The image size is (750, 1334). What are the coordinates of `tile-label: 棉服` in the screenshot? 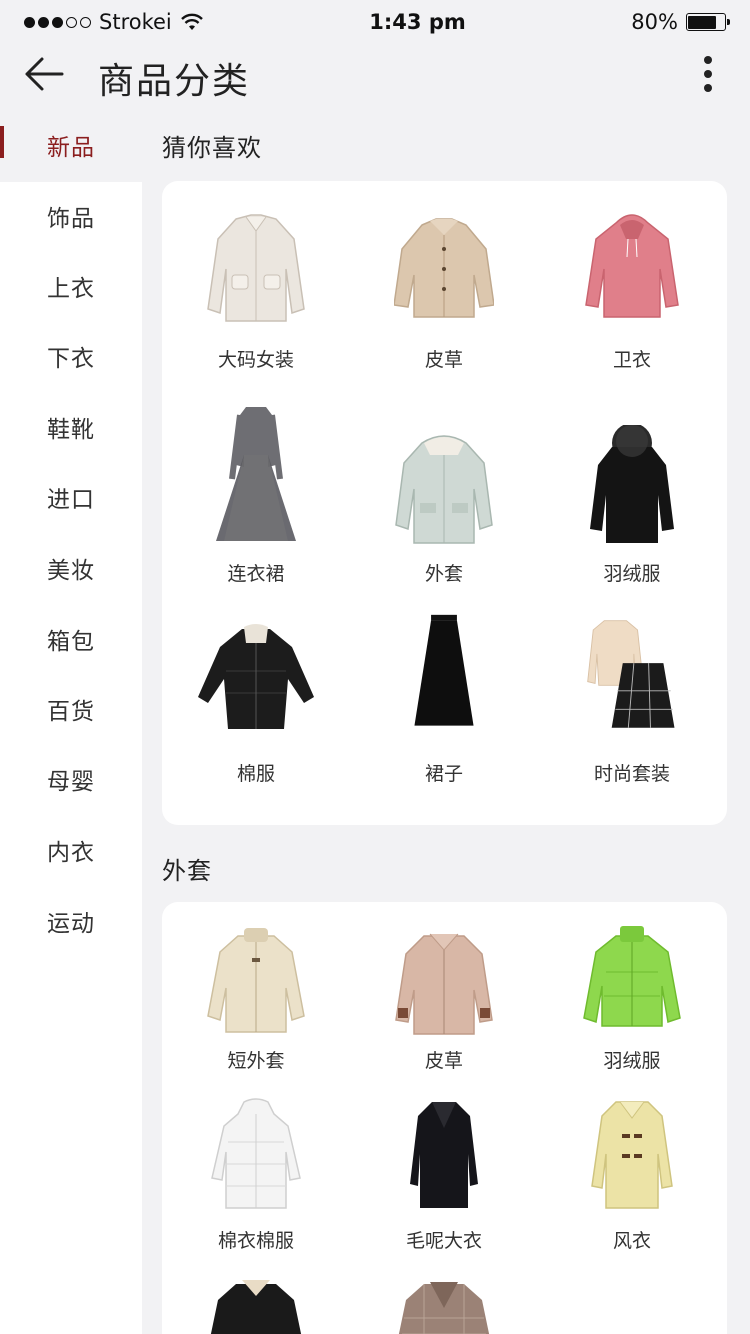 It's located at (255, 774).